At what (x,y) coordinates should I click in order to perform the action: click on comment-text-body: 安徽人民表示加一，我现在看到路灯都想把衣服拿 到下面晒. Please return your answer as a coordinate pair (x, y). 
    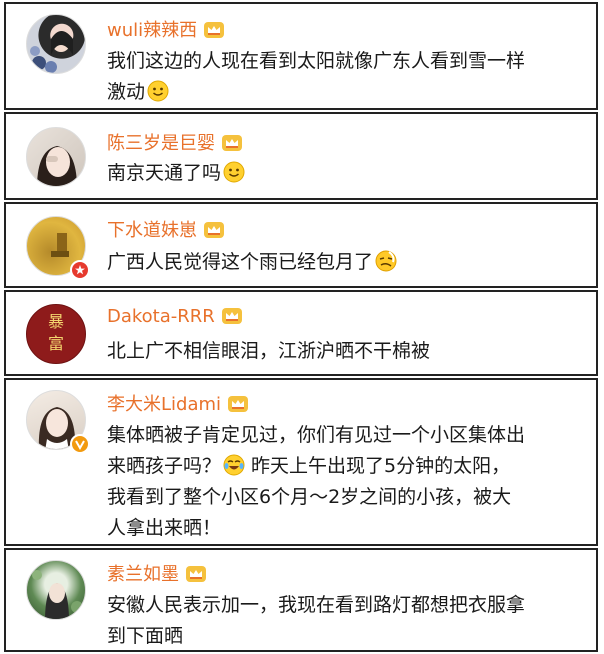
    Looking at the image, I should click on (316, 620).